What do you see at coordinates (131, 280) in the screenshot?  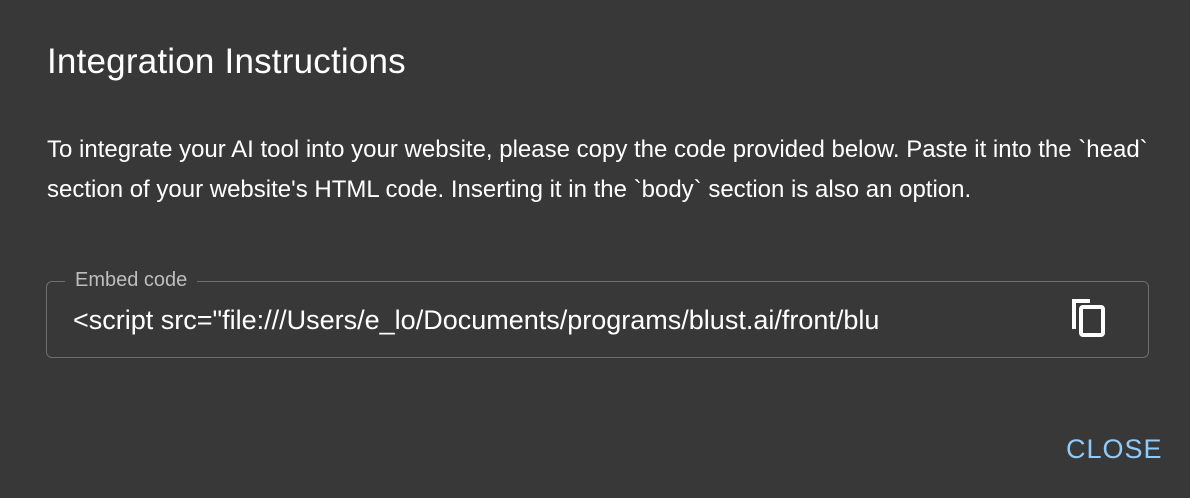 I see `embed-code-label: Embed code` at bounding box center [131, 280].